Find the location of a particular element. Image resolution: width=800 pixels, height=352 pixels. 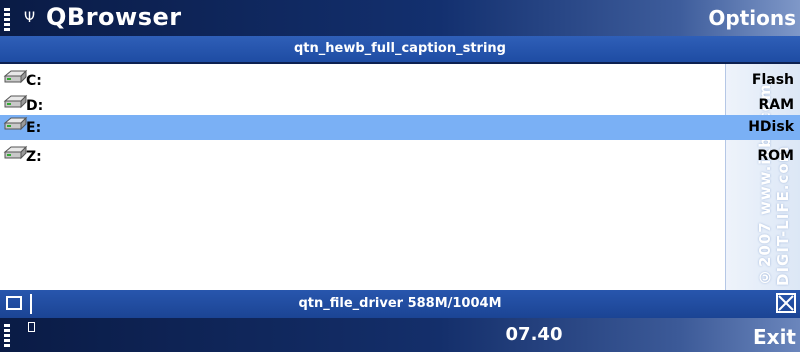

drive-type: ROM is located at coordinates (775, 156).